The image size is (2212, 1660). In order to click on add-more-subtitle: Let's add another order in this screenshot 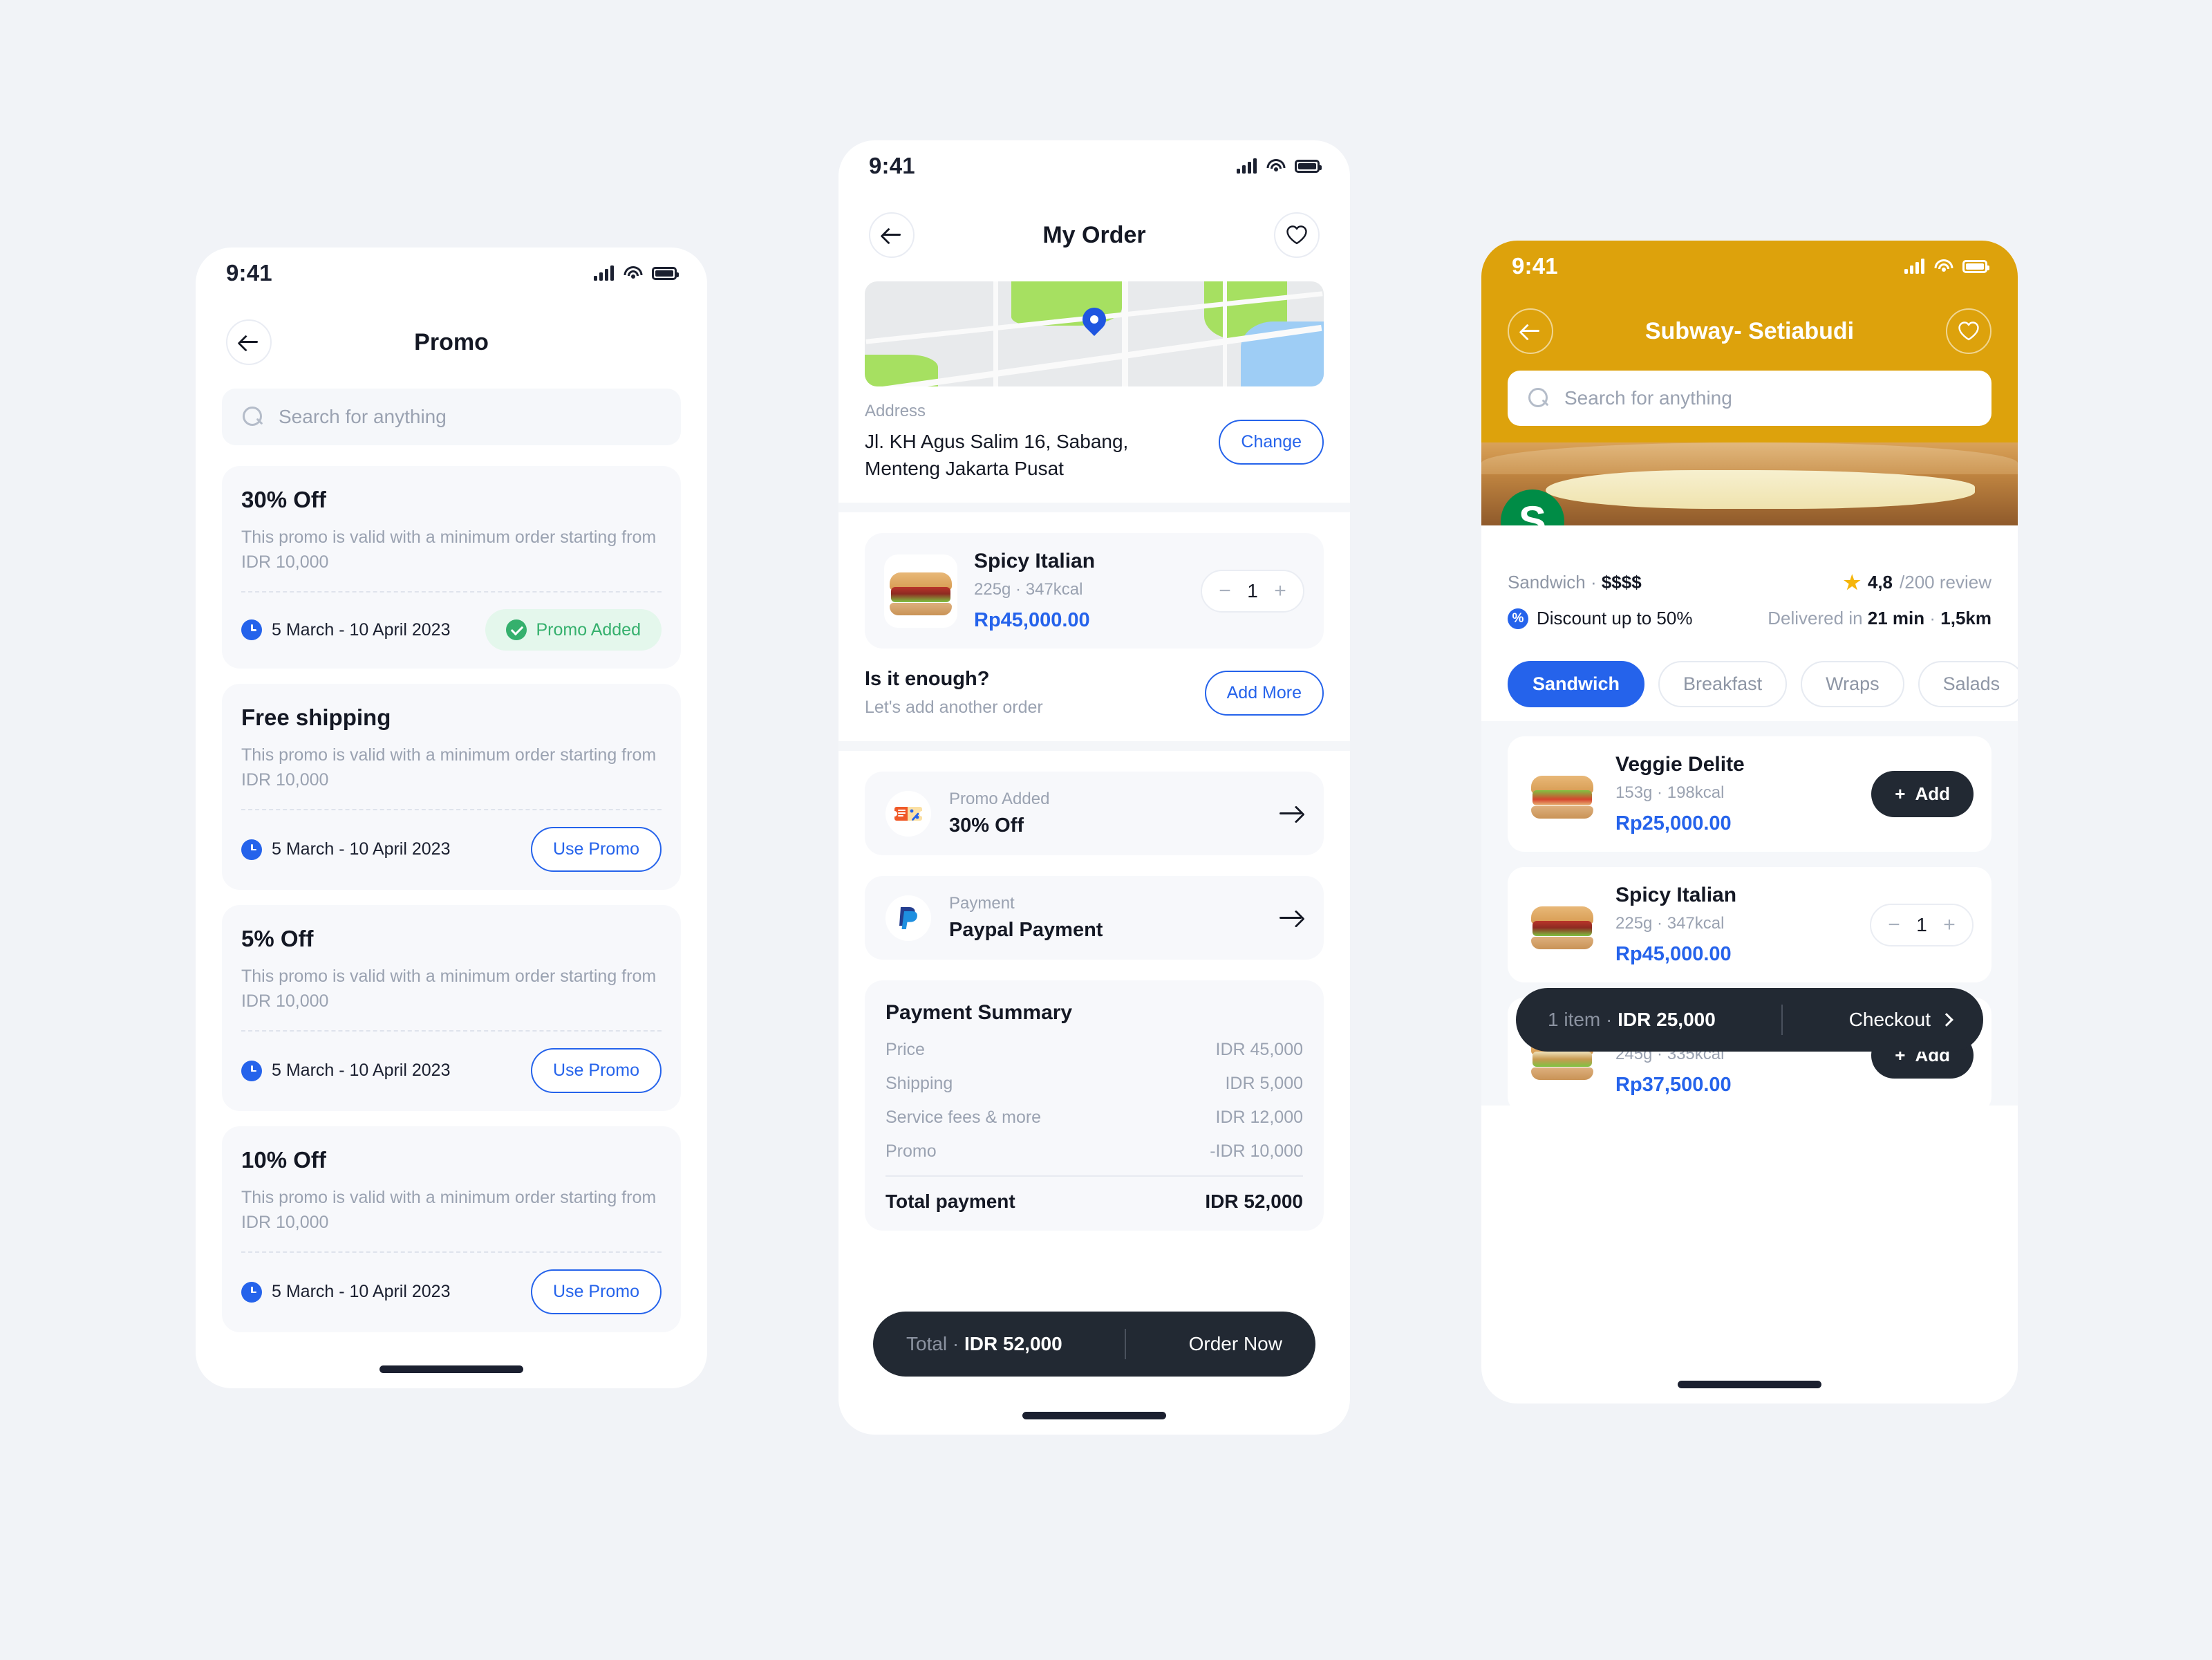, I will do `click(954, 708)`.